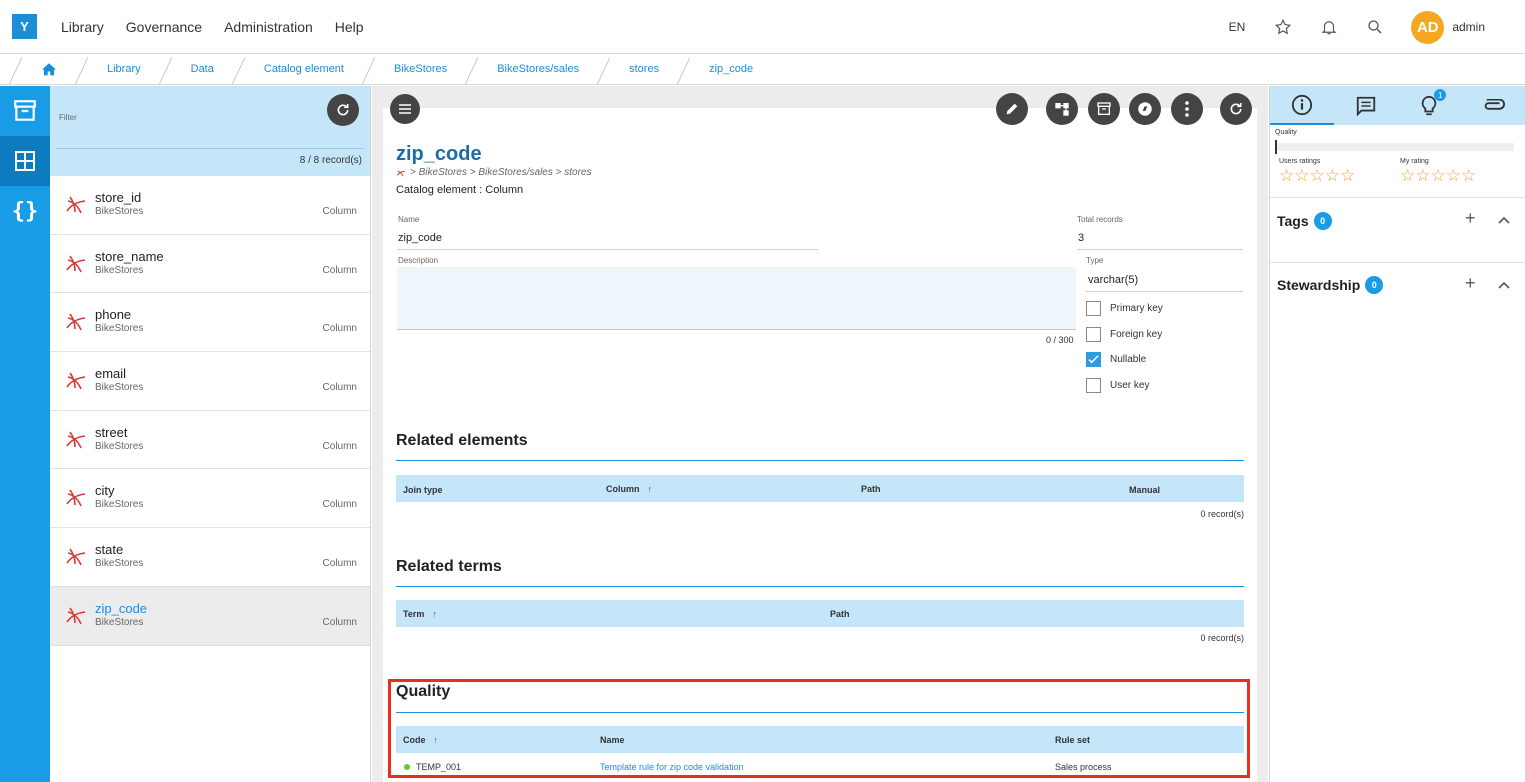 This screenshot has width=1525, height=782. What do you see at coordinates (1093, 359) in the screenshot?
I see `nullable-checkbox` at bounding box center [1093, 359].